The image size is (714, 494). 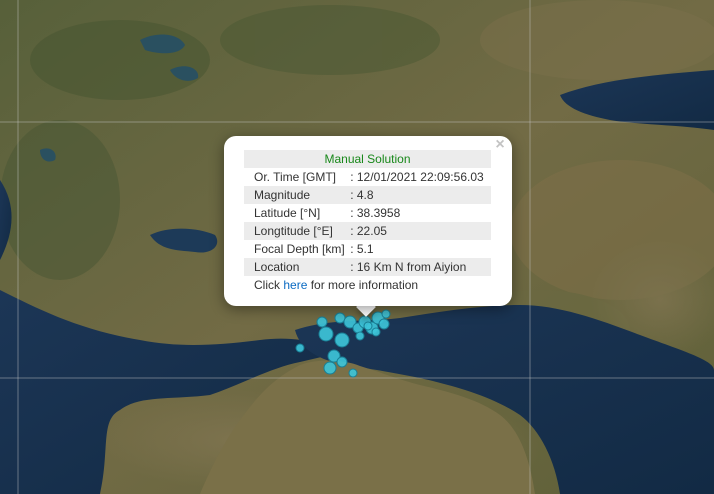 What do you see at coordinates (287, 213) in the screenshot?
I see `info-label: Latitude [°N]` at bounding box center [287, 213].